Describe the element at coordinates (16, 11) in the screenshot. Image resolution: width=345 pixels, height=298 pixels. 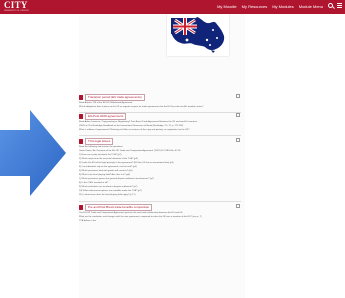
I see `site-logo-subtitle: UNIVERSITY OF LONDON` at that location.